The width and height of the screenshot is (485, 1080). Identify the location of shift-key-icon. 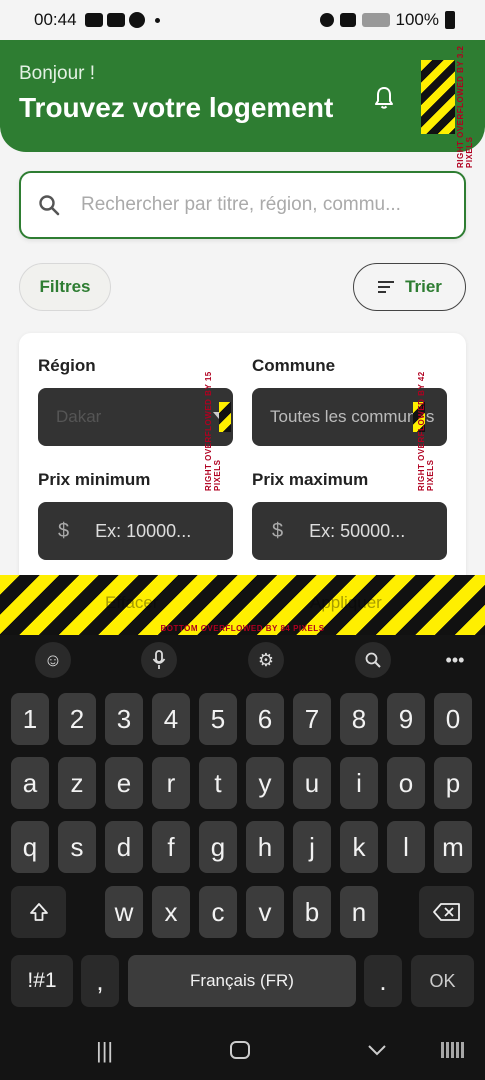
(38, 912).